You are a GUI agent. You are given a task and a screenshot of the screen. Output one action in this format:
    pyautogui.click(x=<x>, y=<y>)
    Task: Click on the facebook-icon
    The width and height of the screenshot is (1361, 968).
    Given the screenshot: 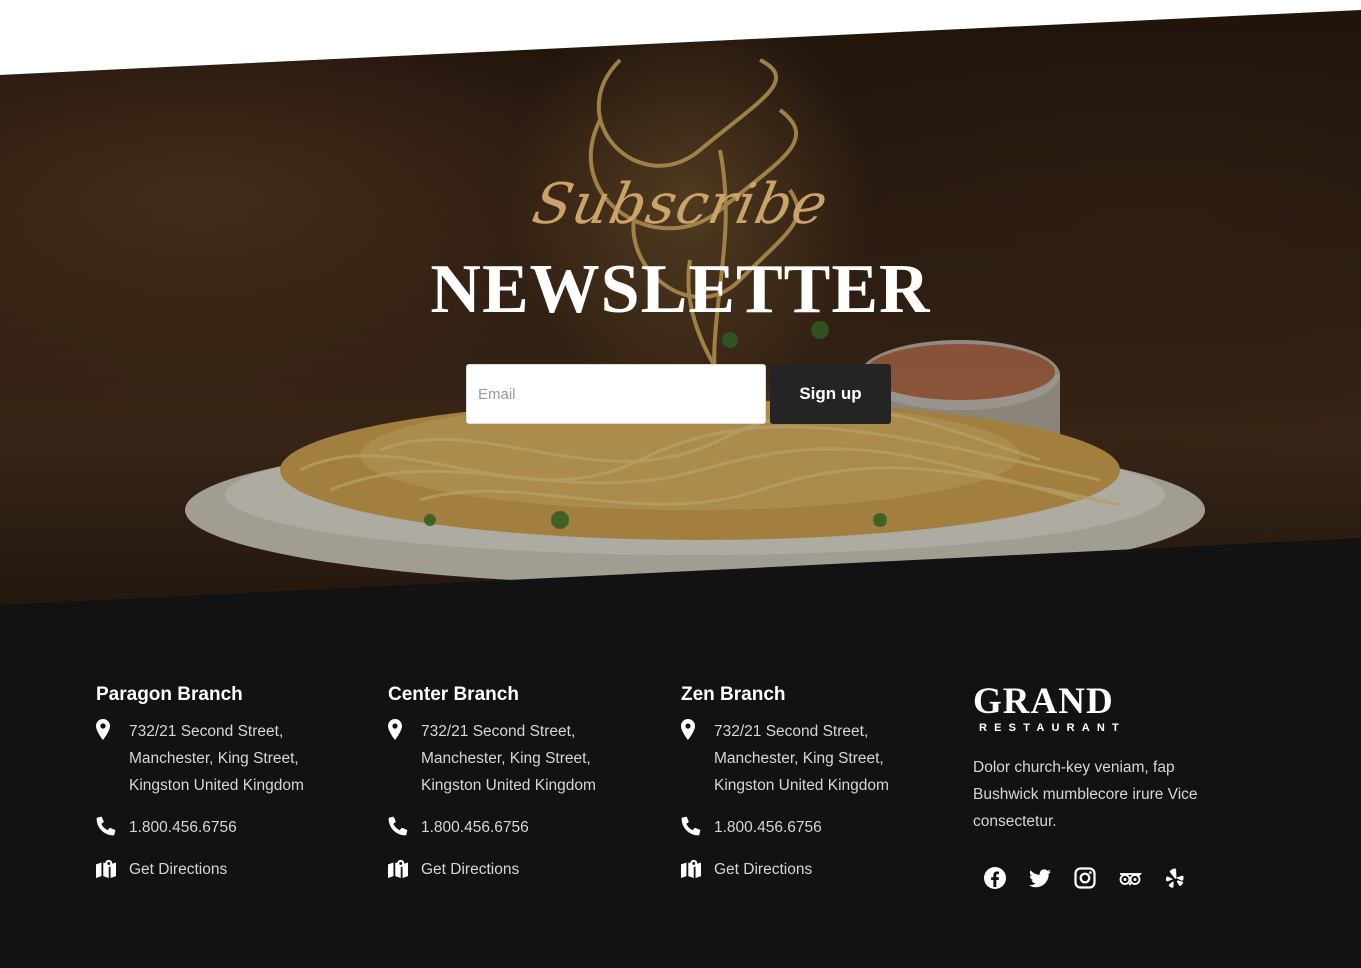 What is the action you would take?
    pyautogui.click(x=995, y=878)
    